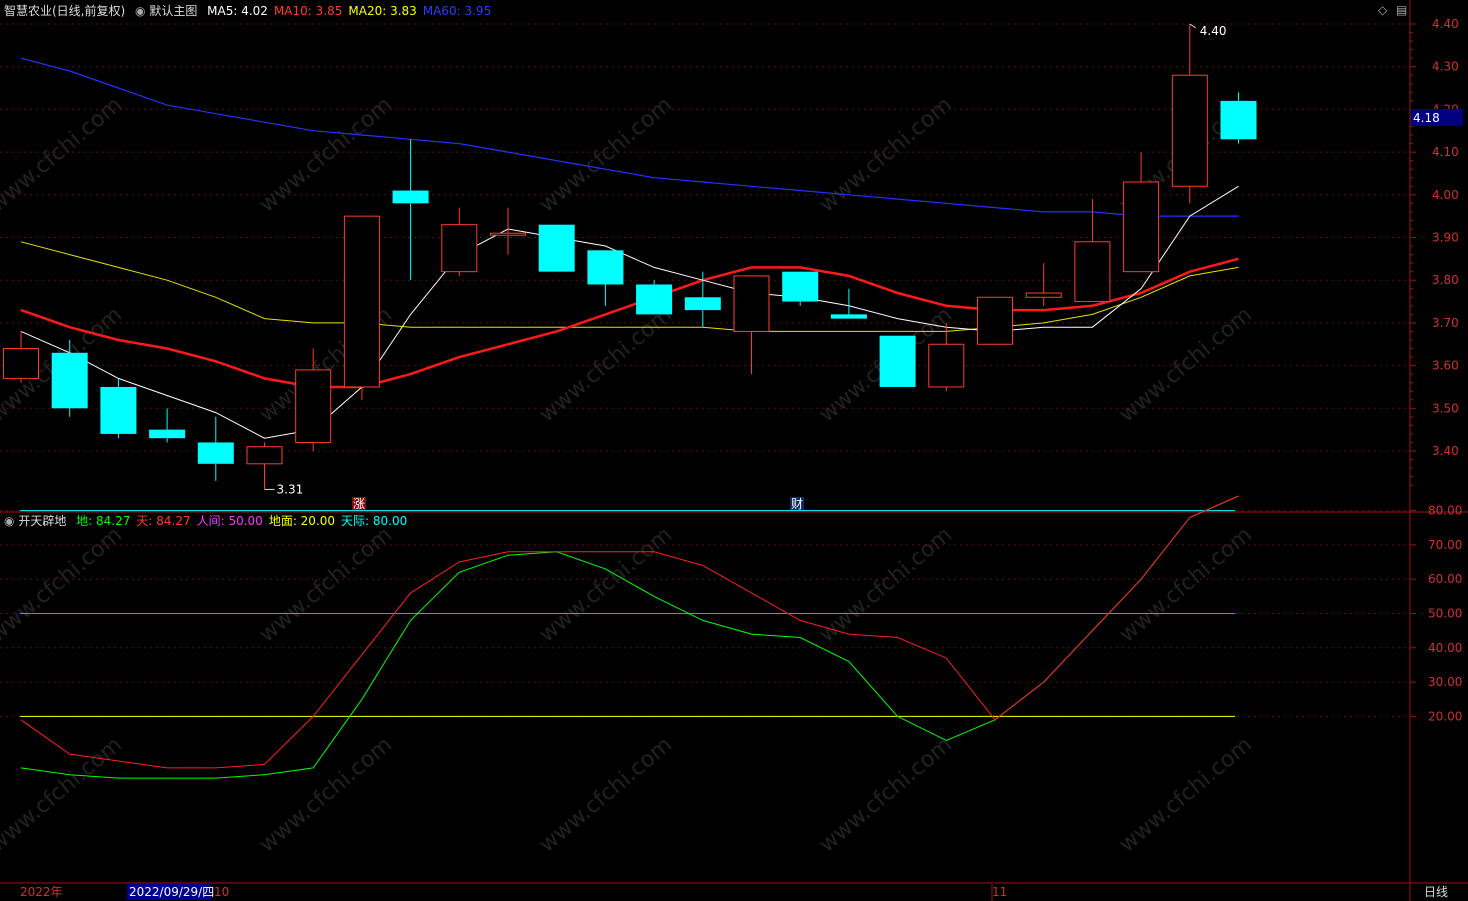 Image resolution: width=1468 pixels, height=901 pixels. What do you see at coordinates (1445, 238) in the screenshot?
I see `price-tick-label: 3.90` at bounding box center [1445, 238].